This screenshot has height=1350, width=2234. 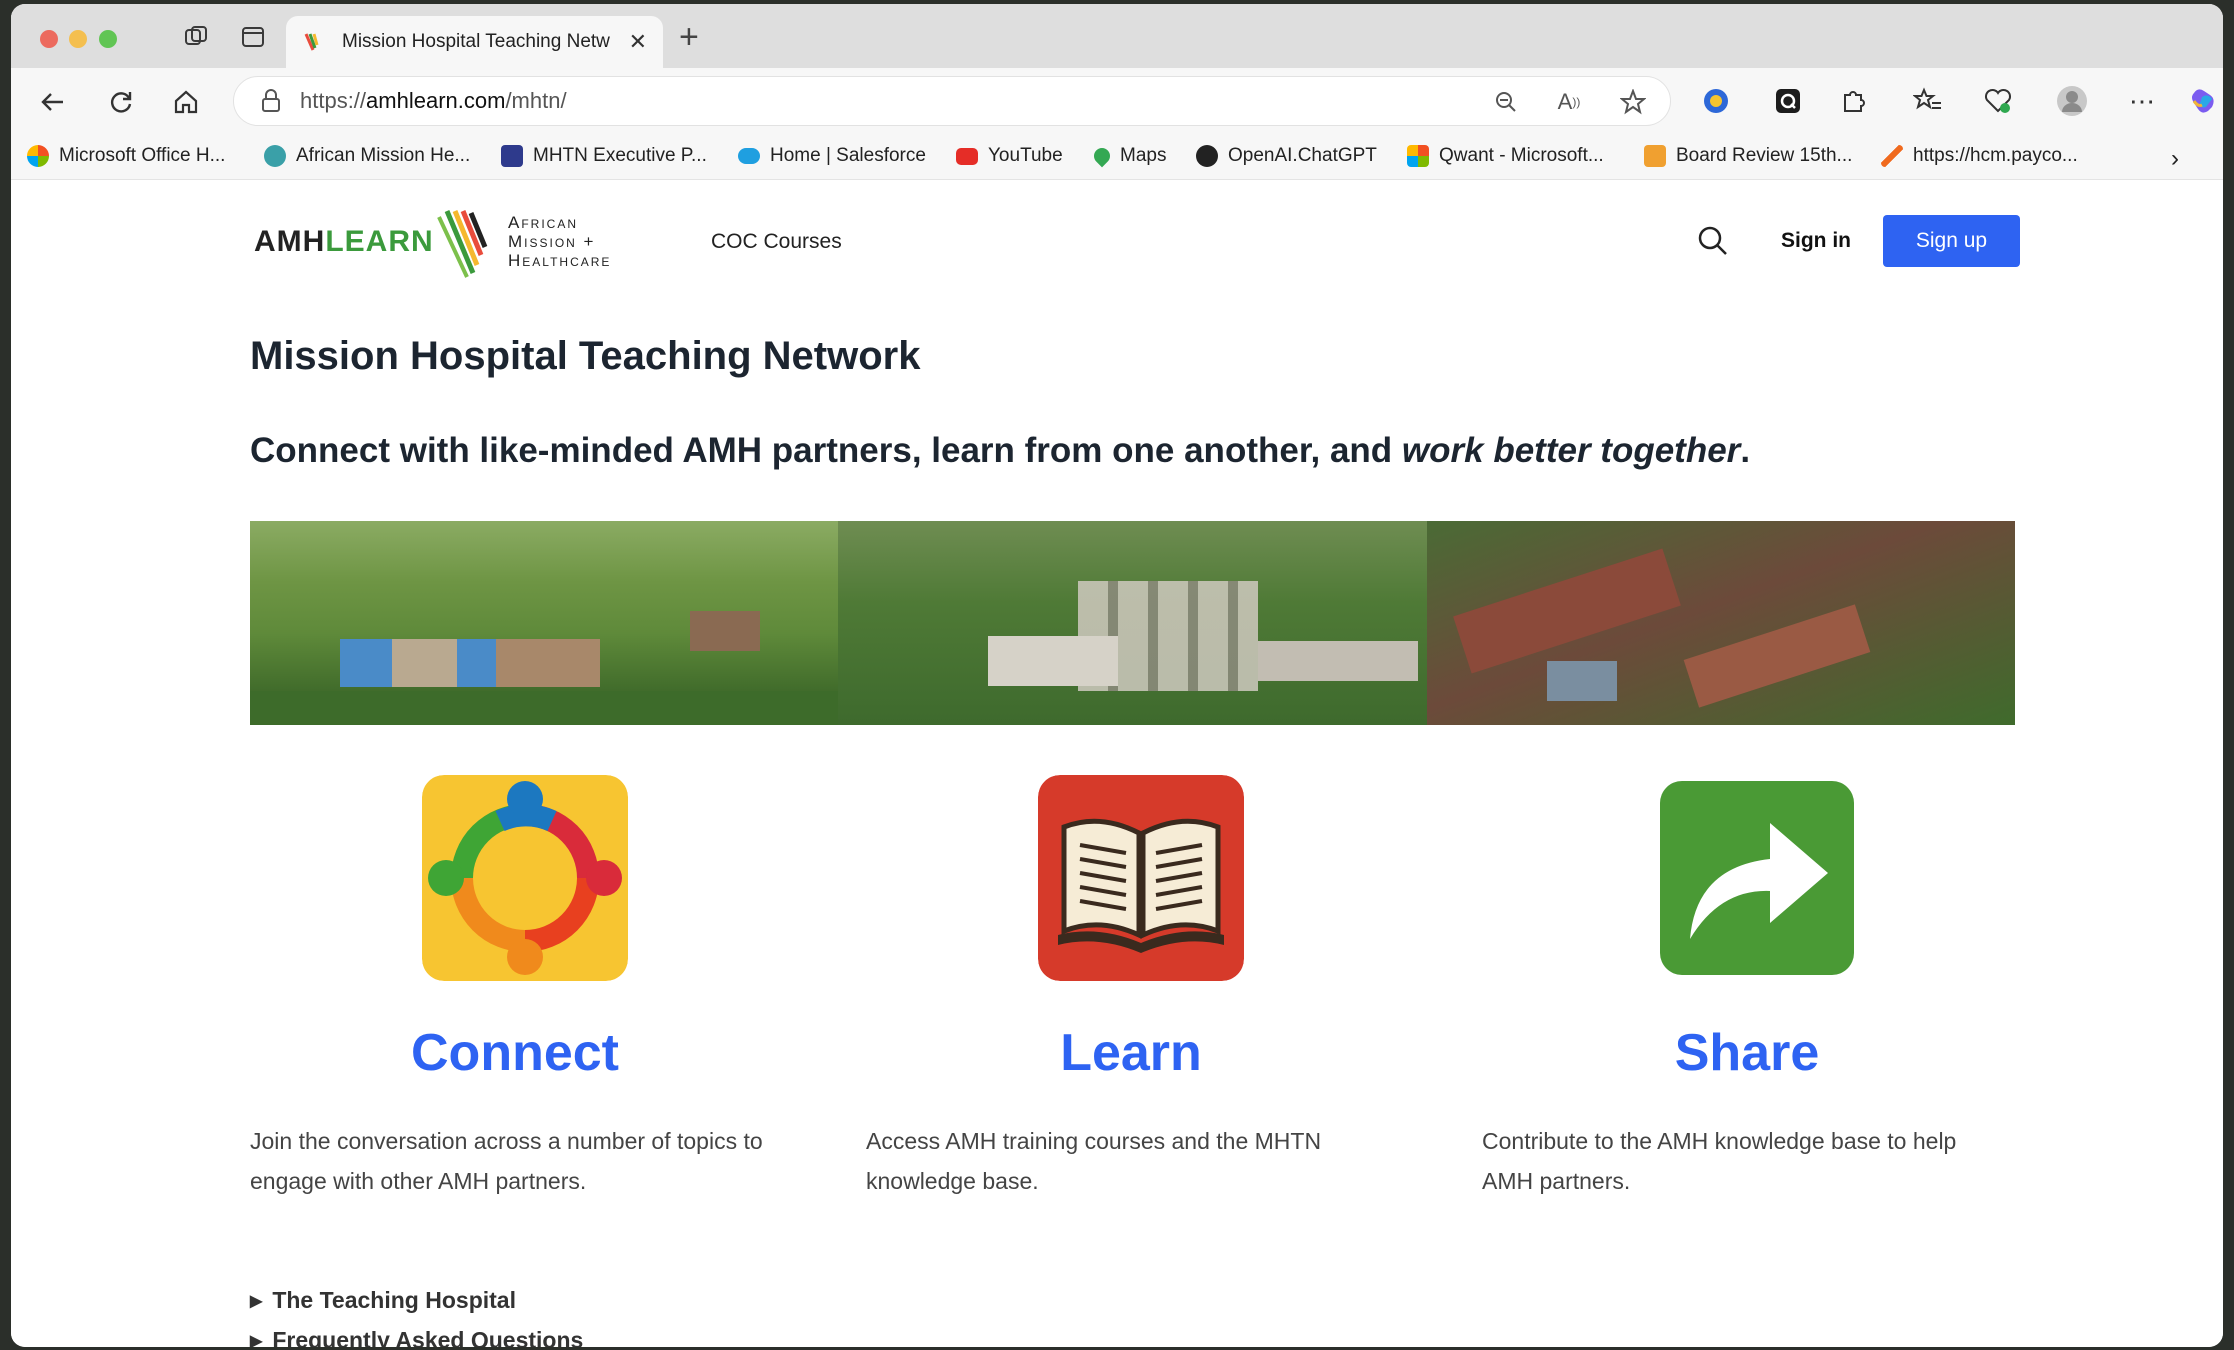 I want to click on openai-icon, so click(x=1207, y=156).